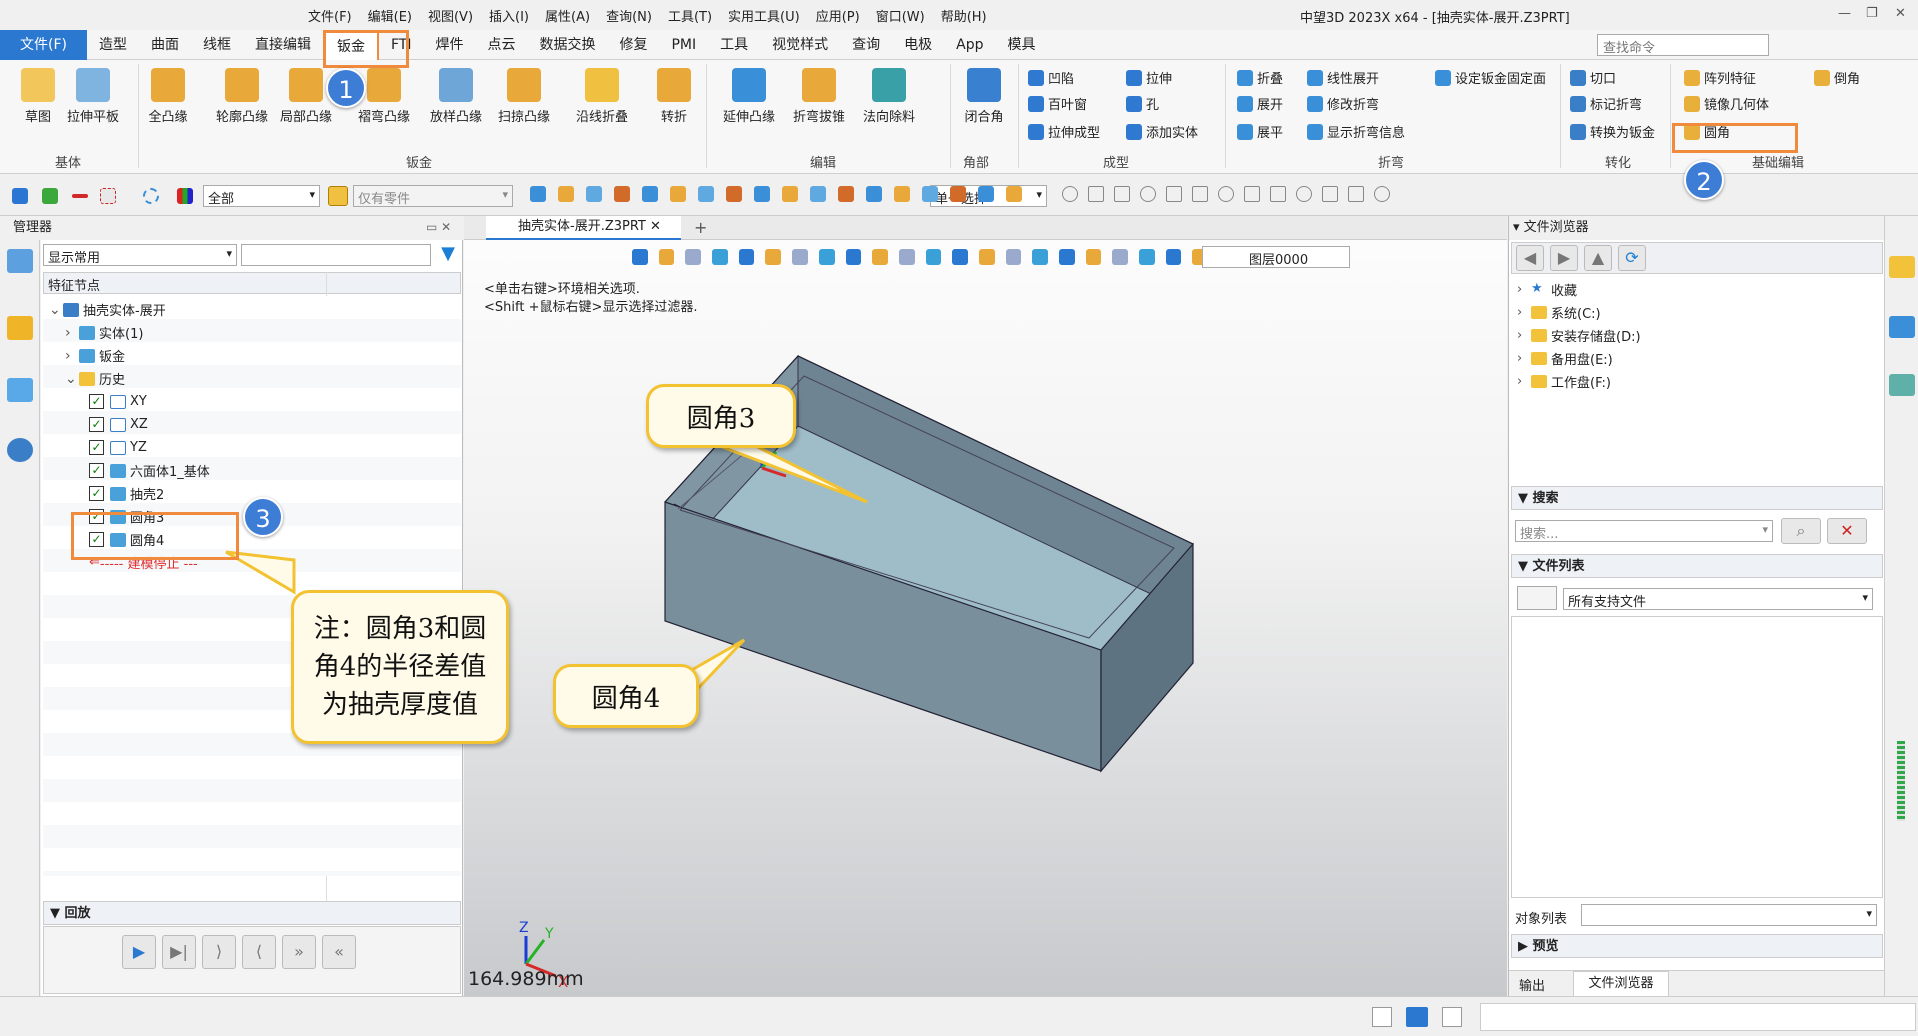 This screenshot has height=1036, width=1918. I want to click on ribbon-small-button: 拉伸, so click(1149, 77).